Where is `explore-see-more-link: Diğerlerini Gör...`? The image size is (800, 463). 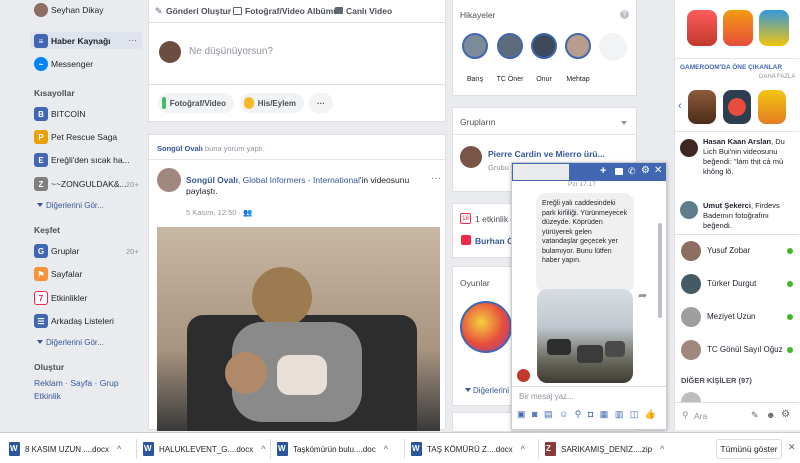
explore-see-more-link: Diğerlerini Gör... is located at coordinates (75, 342).